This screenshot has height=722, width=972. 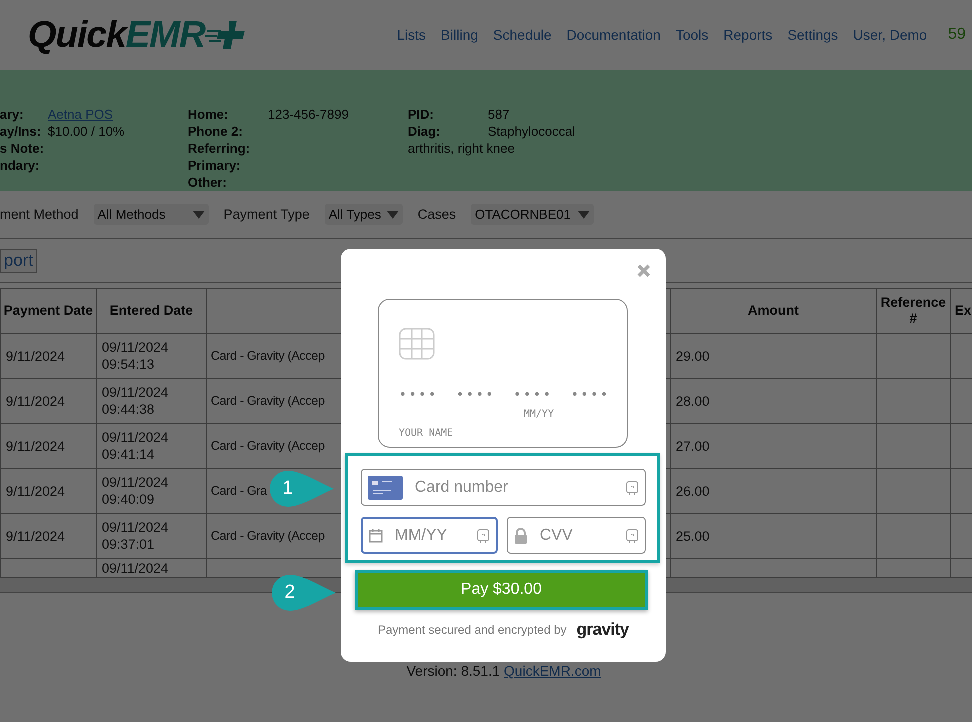 What do you see at coordinates (603, 630) in the screenshot?
I see `gravity-logo: gravity` at bounding box center [603, 630].